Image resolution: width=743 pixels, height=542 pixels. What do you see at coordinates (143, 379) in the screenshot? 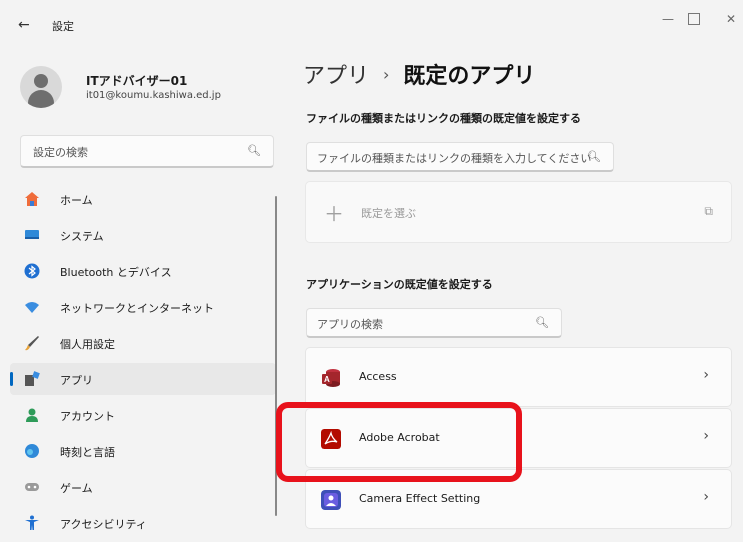
I see `sidebar-item-apps: アプリ` at bounding box center [143, 379].